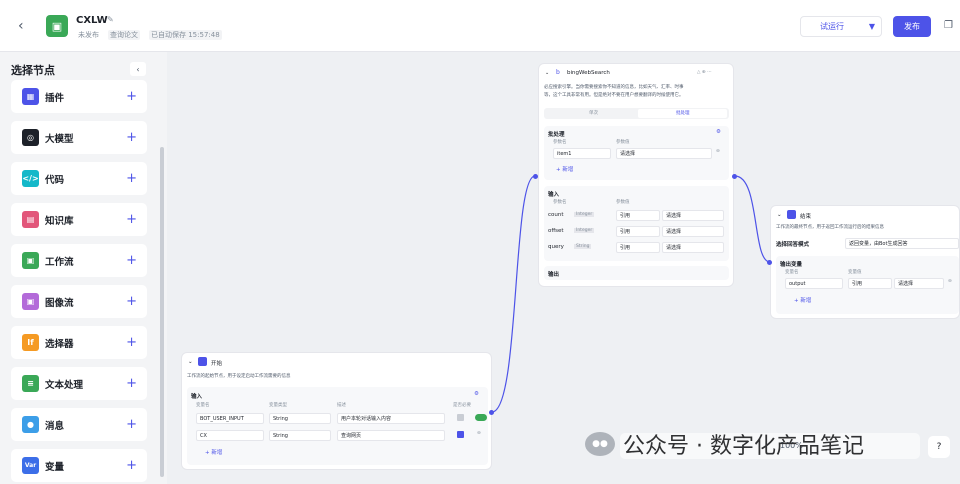 The width and height of the screenshot is (960, 484). Describe the element at coordinates (278, 405) in the screenshot. I see `col-var-type: 变量类型` at that location.